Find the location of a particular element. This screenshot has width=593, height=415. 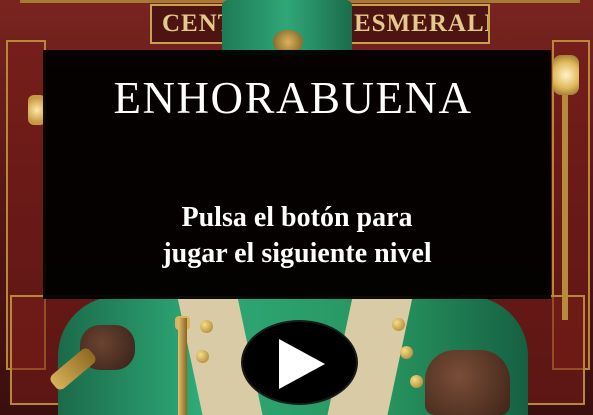

play-next-level-button is located at coordinates (299, 362).